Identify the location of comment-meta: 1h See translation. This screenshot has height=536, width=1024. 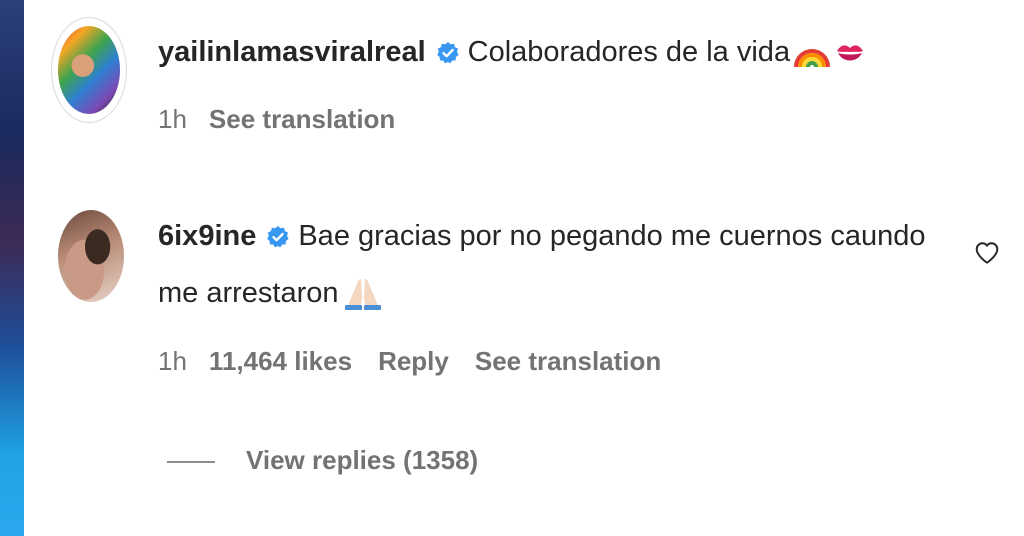
(289, 119).